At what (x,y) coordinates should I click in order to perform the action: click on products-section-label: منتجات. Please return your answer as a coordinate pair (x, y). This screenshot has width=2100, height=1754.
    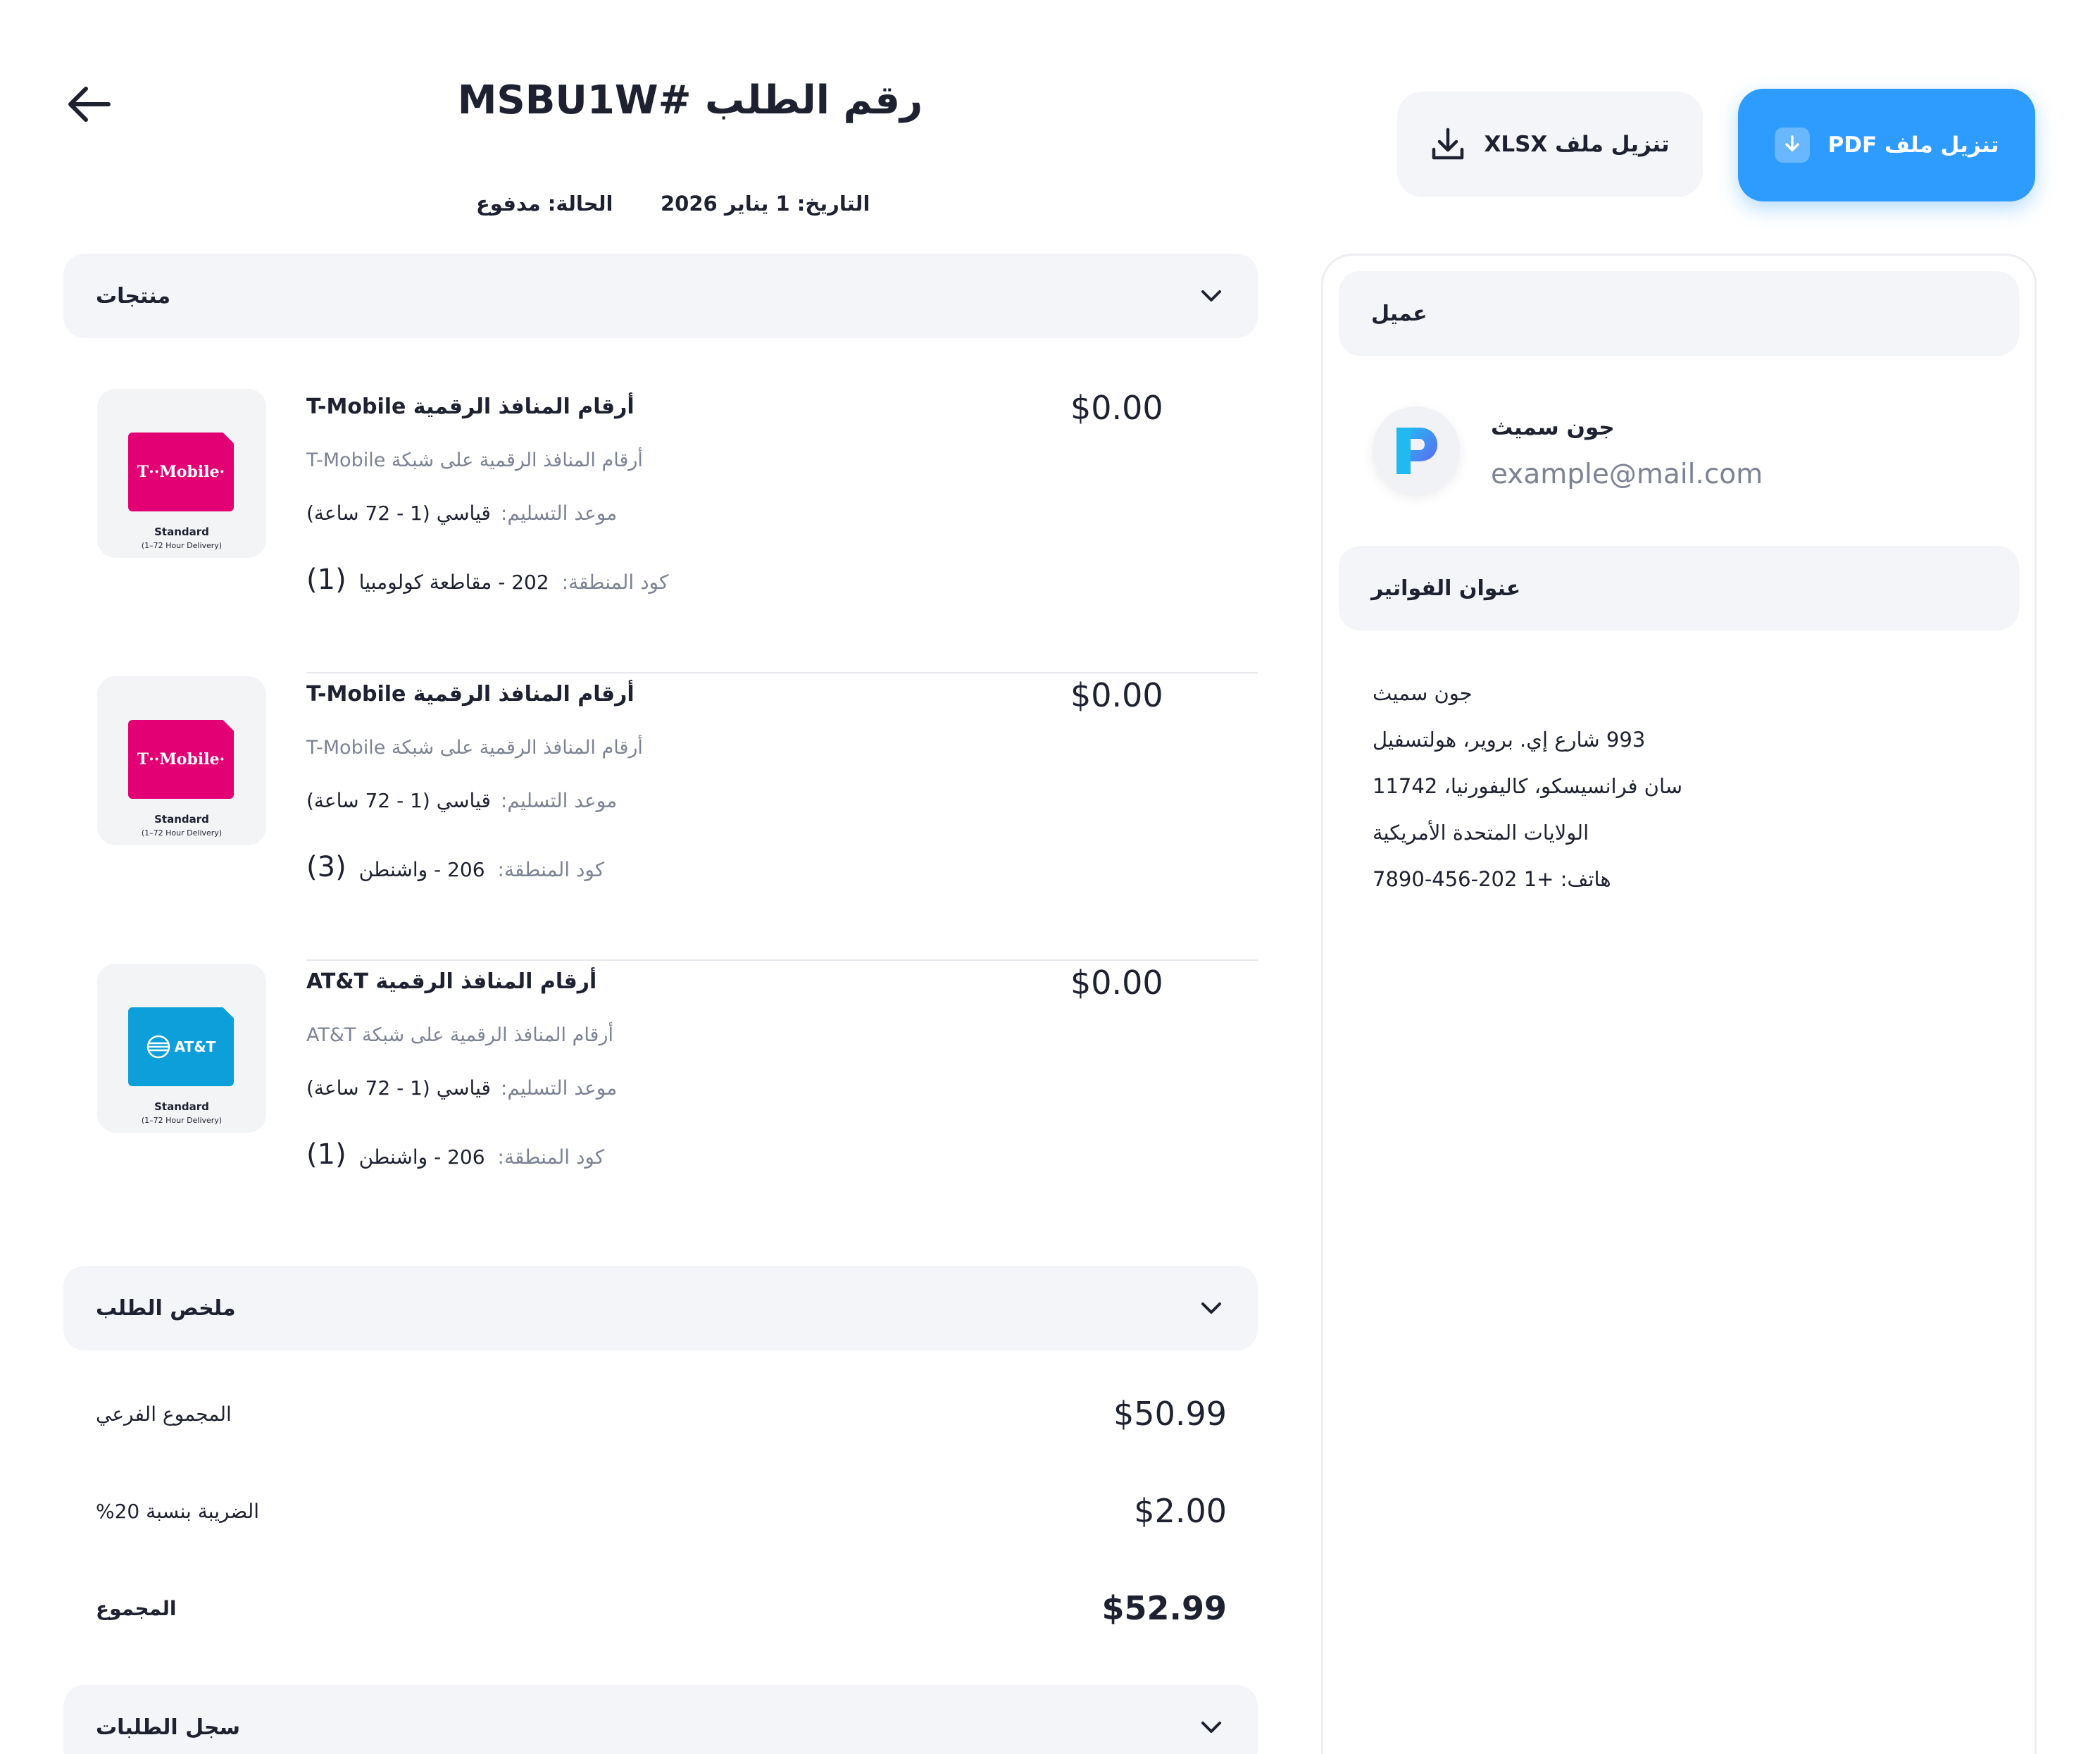
    Looking at the image, I should click on (133, 296).